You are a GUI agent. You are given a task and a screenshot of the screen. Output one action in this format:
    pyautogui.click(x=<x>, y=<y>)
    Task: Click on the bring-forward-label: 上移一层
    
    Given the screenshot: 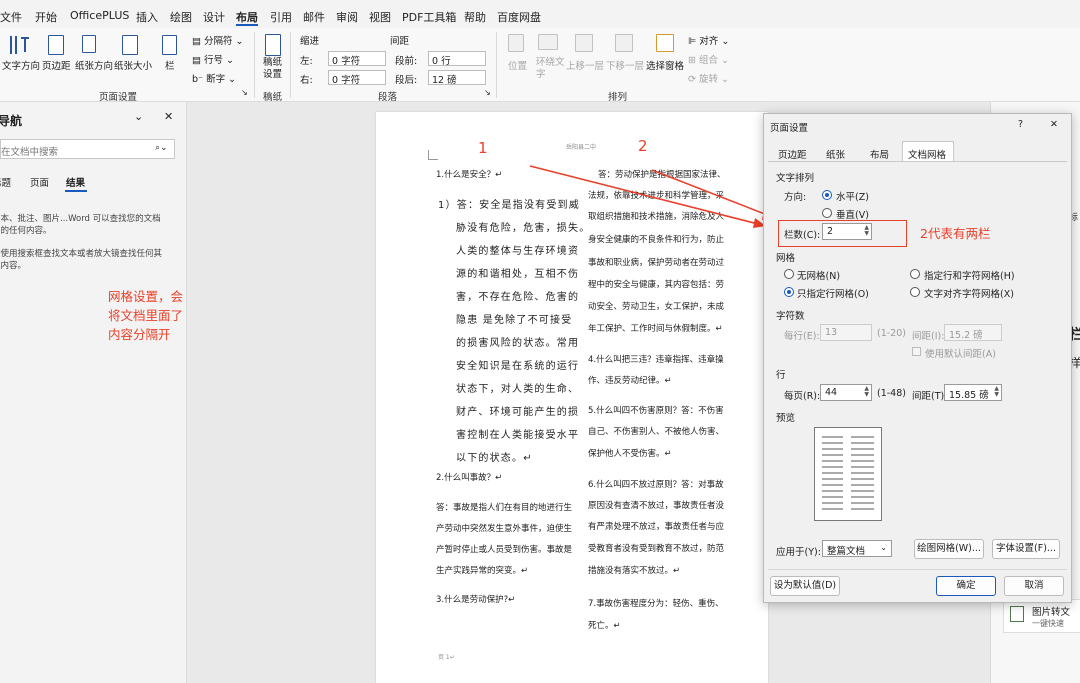 What is the action you would take?
    pyautogui.click(x=585, y=66)
    